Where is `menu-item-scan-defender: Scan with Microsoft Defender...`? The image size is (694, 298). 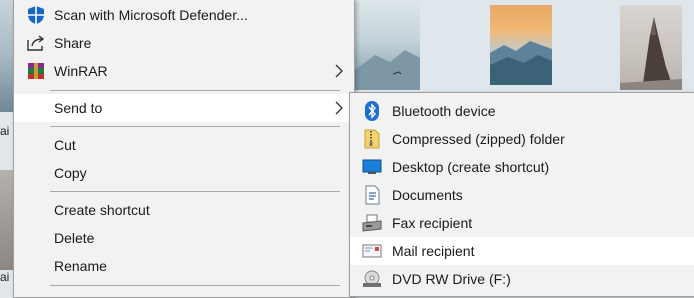 menu-item-scan-defender: Scan with Microsoft Defender... is located at coordinates (184, 15).